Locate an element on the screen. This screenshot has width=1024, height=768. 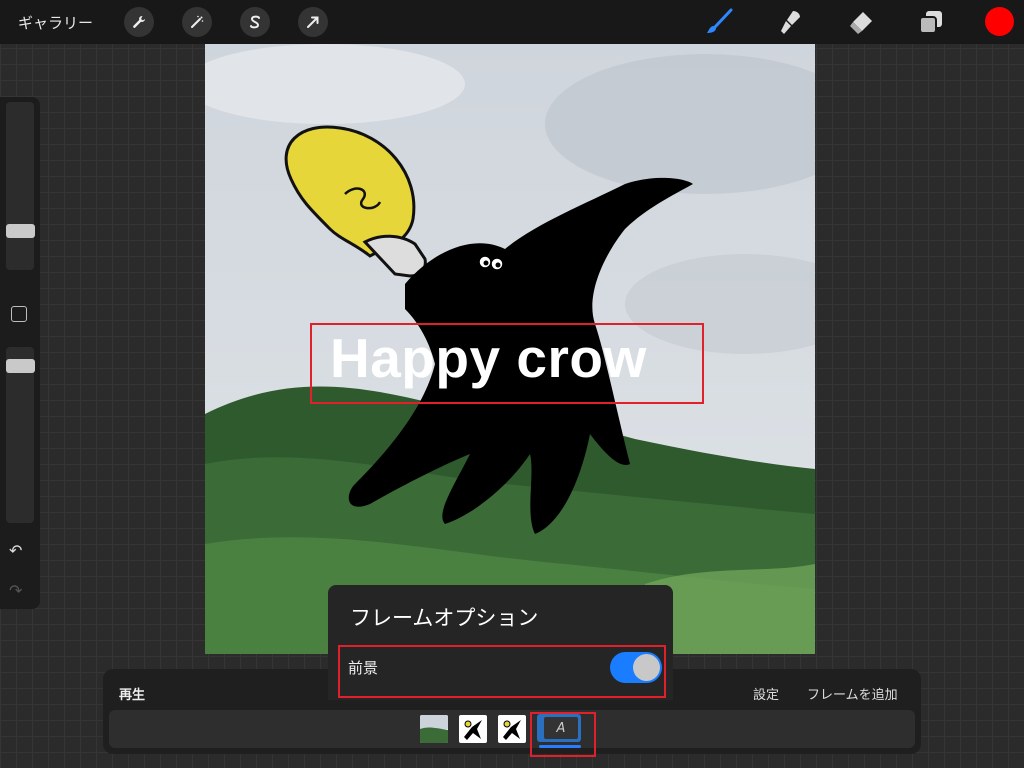
opacity-knob is located at coordinates (20, 366).